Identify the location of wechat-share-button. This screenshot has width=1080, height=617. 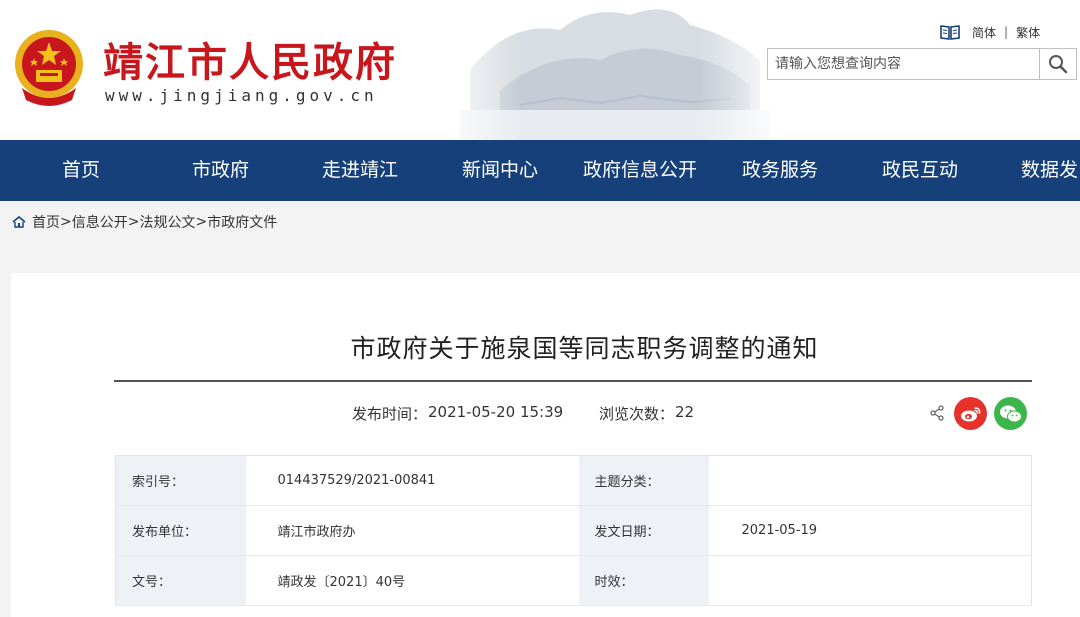
(1010, 413).